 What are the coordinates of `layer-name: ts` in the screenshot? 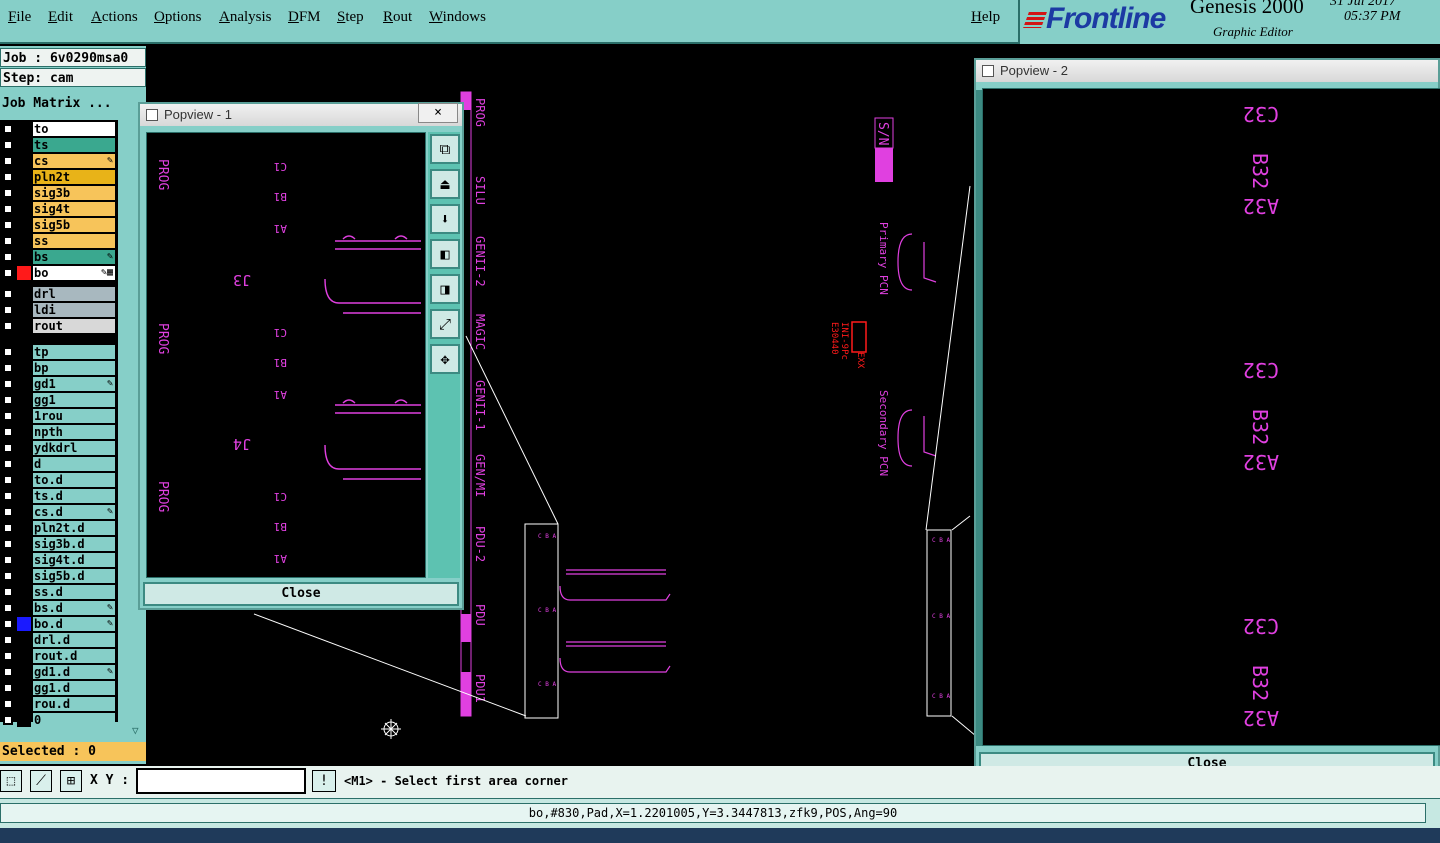 It's located at (74, 145).